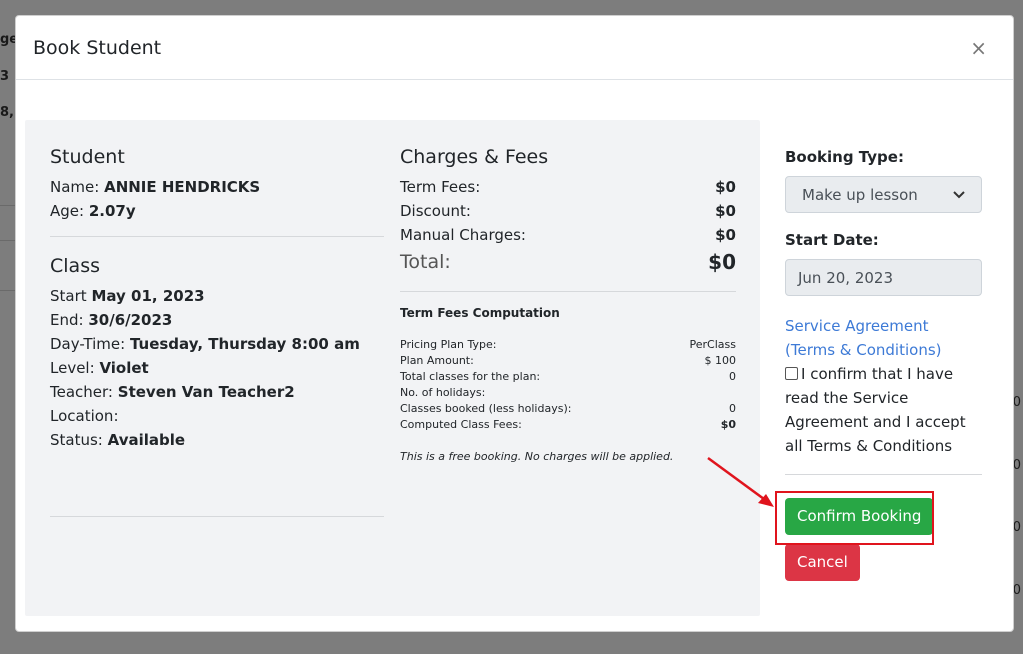 This screenshot has height=654, width=1023. I want to click on field-label: Age:, so click(67, 211).